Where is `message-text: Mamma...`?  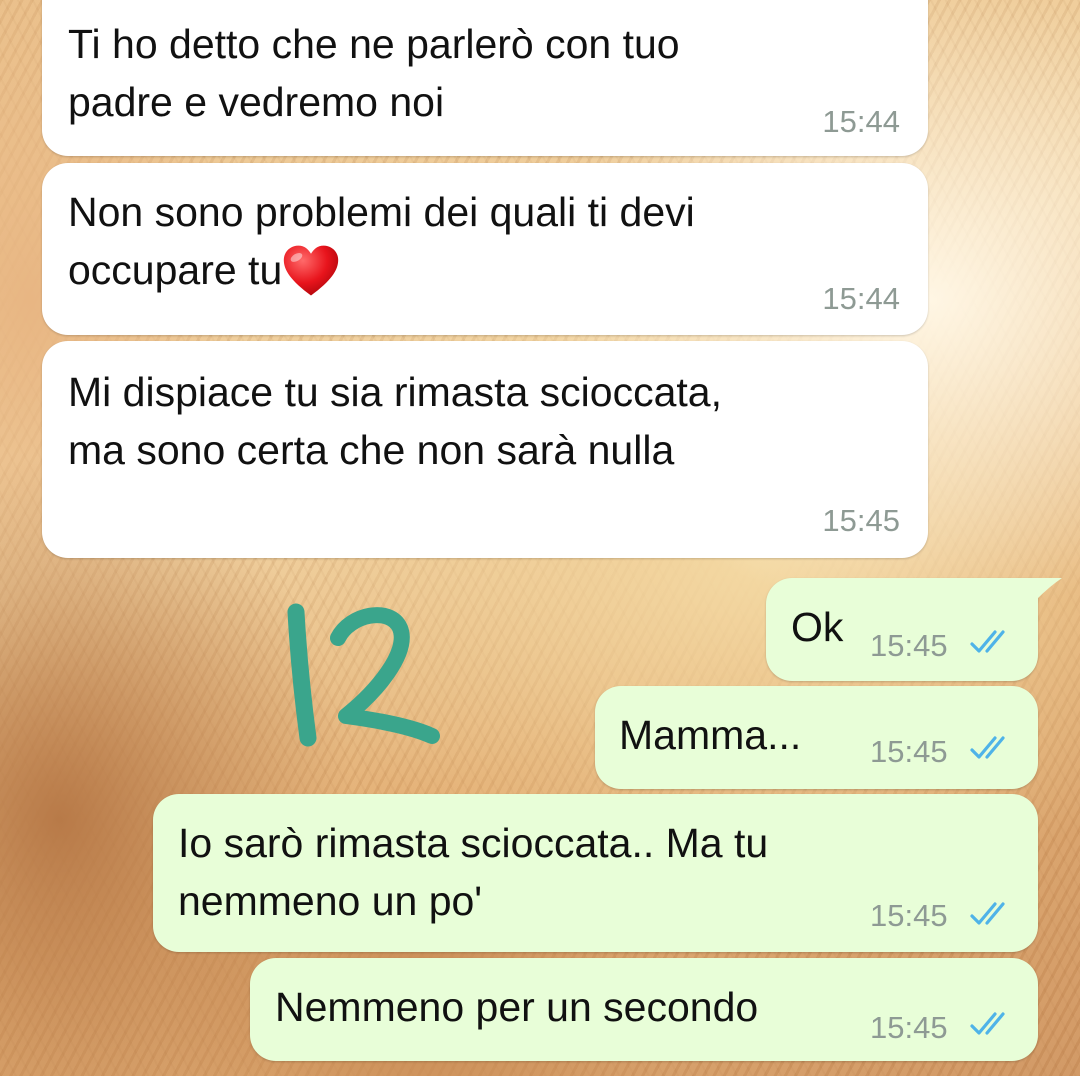 message-text: Mamma... is located at coordinates (710, 735).